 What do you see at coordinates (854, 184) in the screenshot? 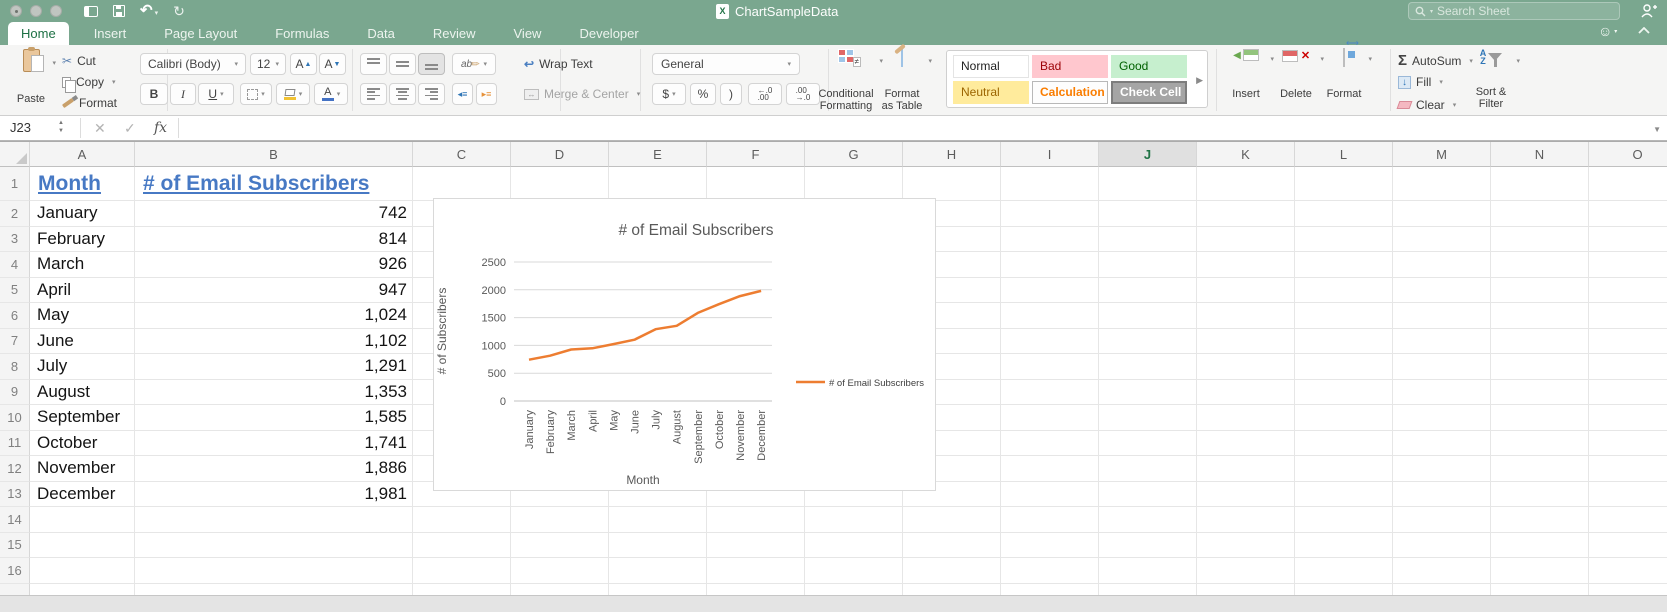
I see `cell-G1` at bounding box center [854, 184].